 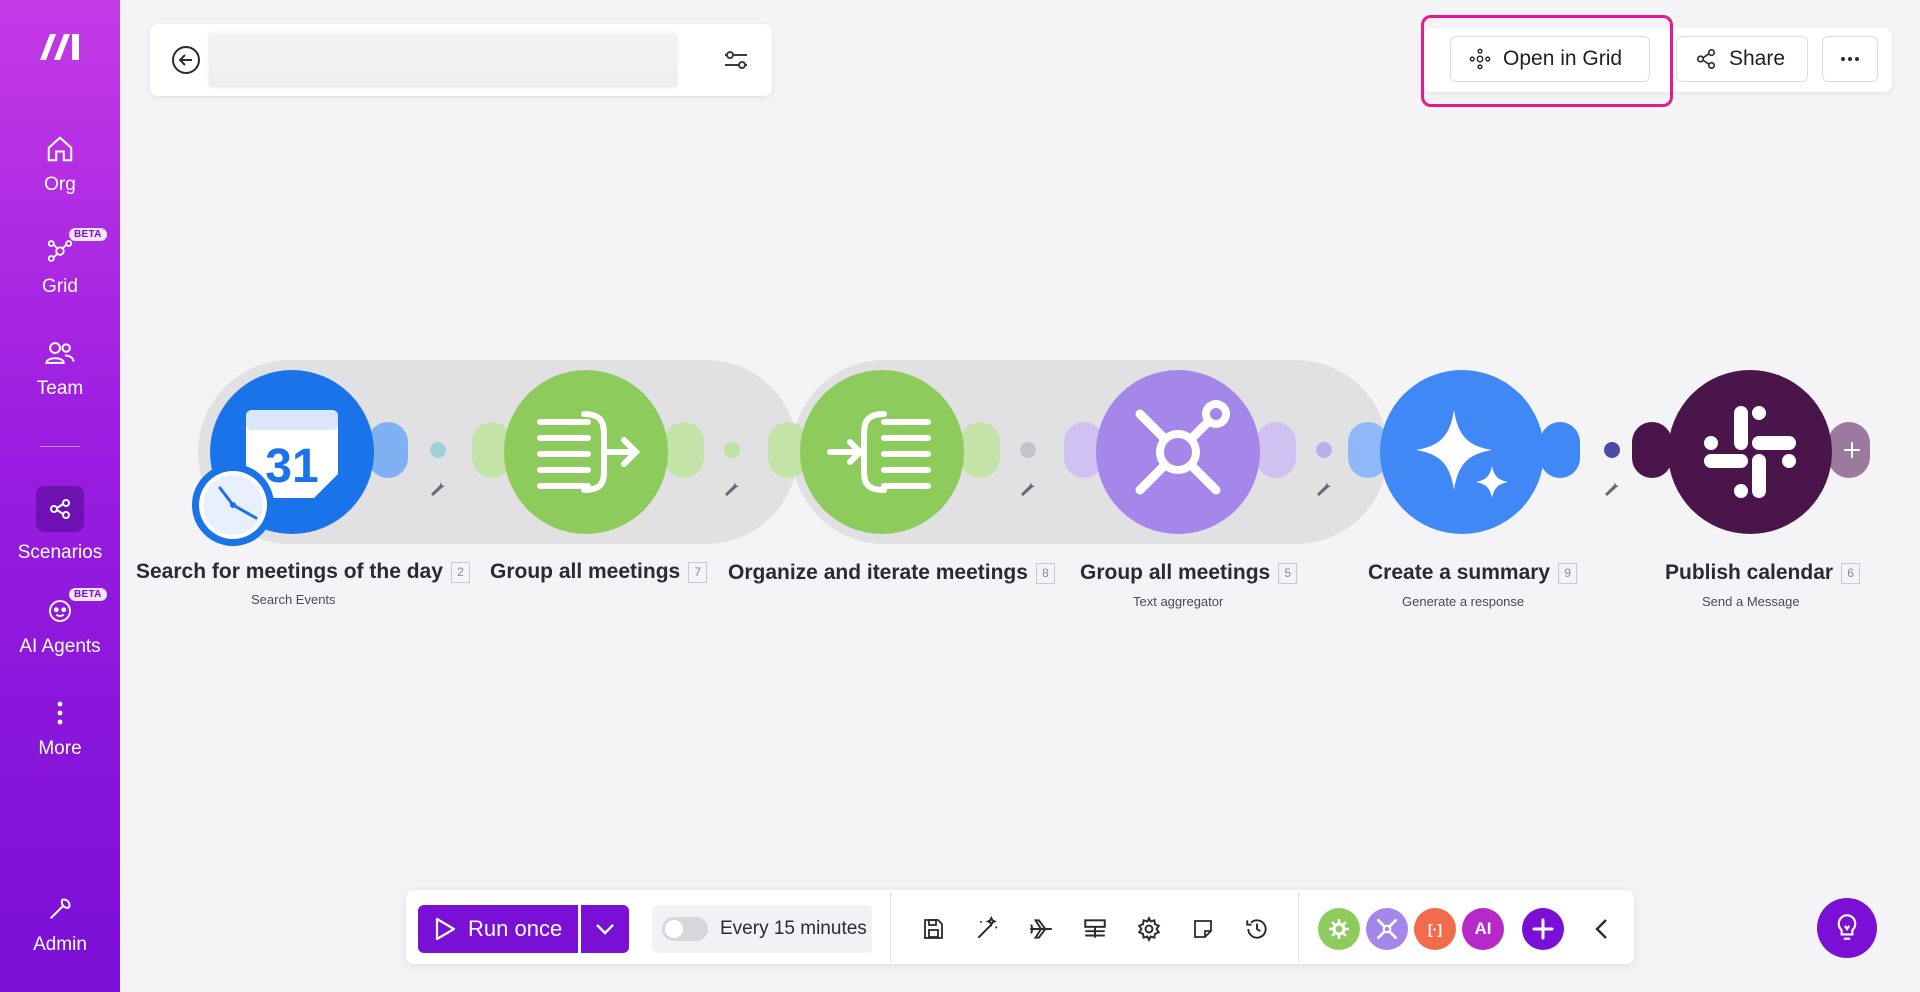 What do you see at coordinates (60, 646) in the screenshot?
I see `sidebar-item-label: AI Agents` at bounding box center [60, 646].